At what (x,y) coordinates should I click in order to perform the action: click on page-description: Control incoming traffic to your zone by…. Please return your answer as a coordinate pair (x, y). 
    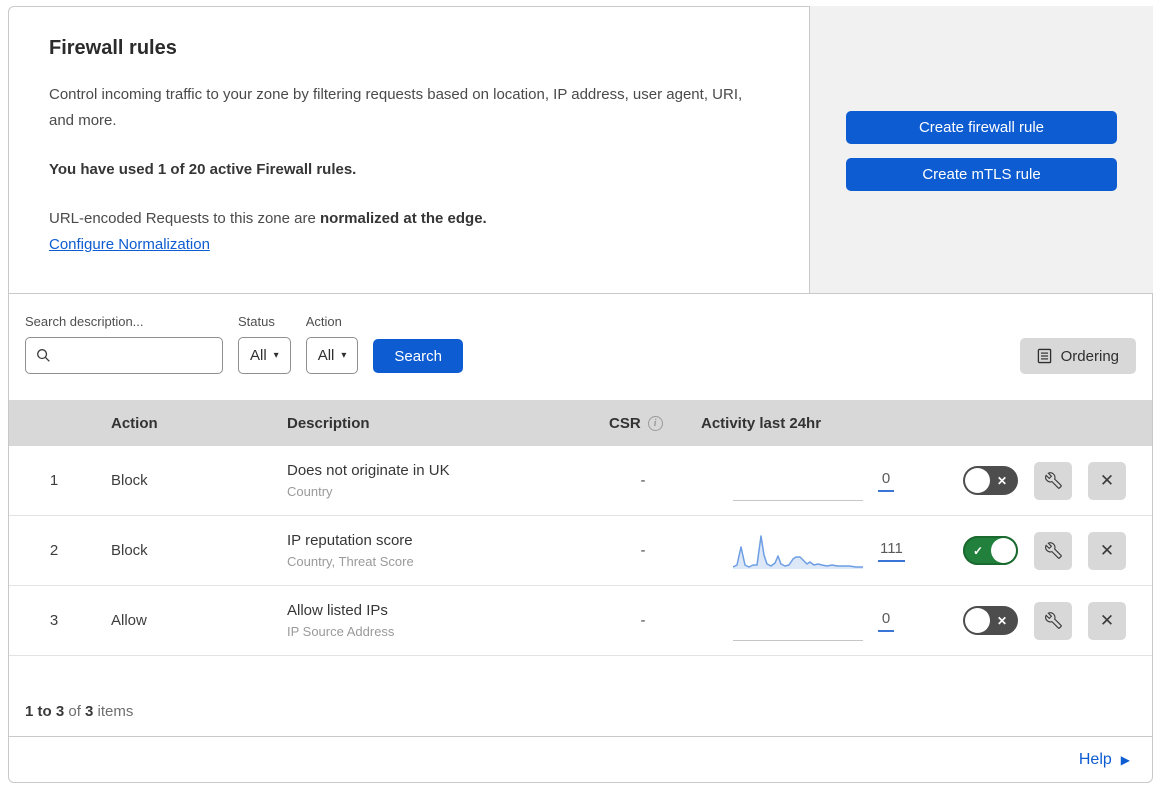
    Looking at the image, I should click on (396, 108).